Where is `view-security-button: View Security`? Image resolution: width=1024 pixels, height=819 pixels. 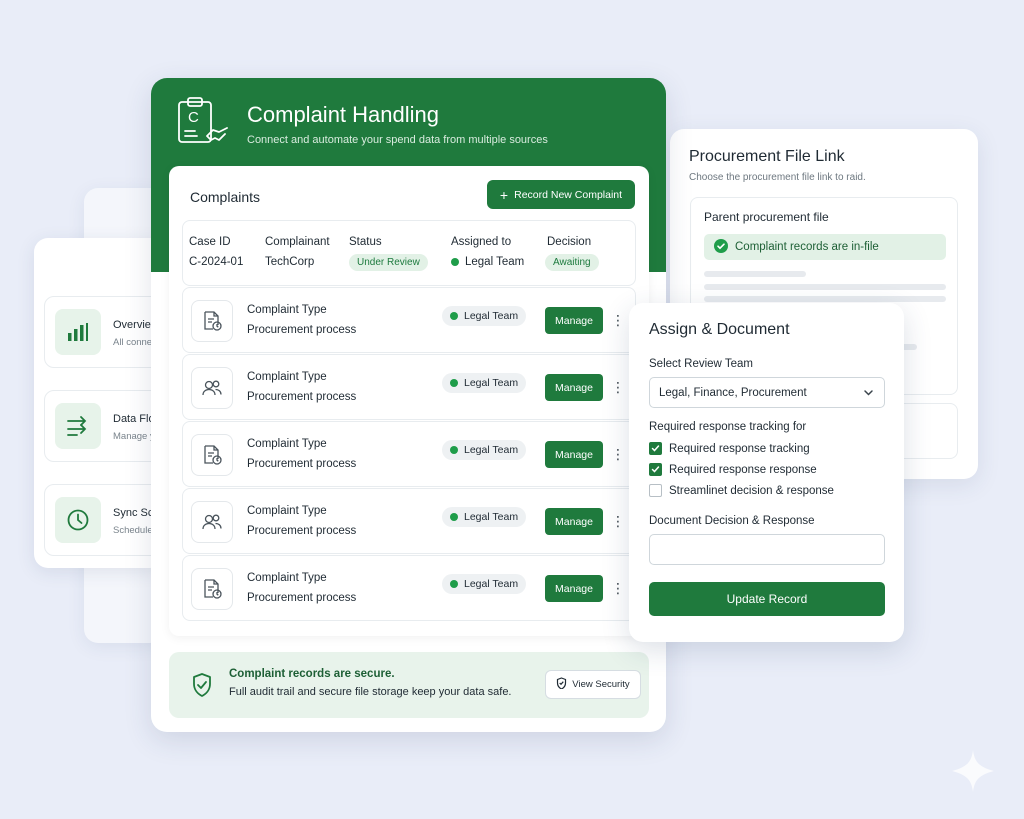
view-security-button: View Security is located at coordinates (593, 684).